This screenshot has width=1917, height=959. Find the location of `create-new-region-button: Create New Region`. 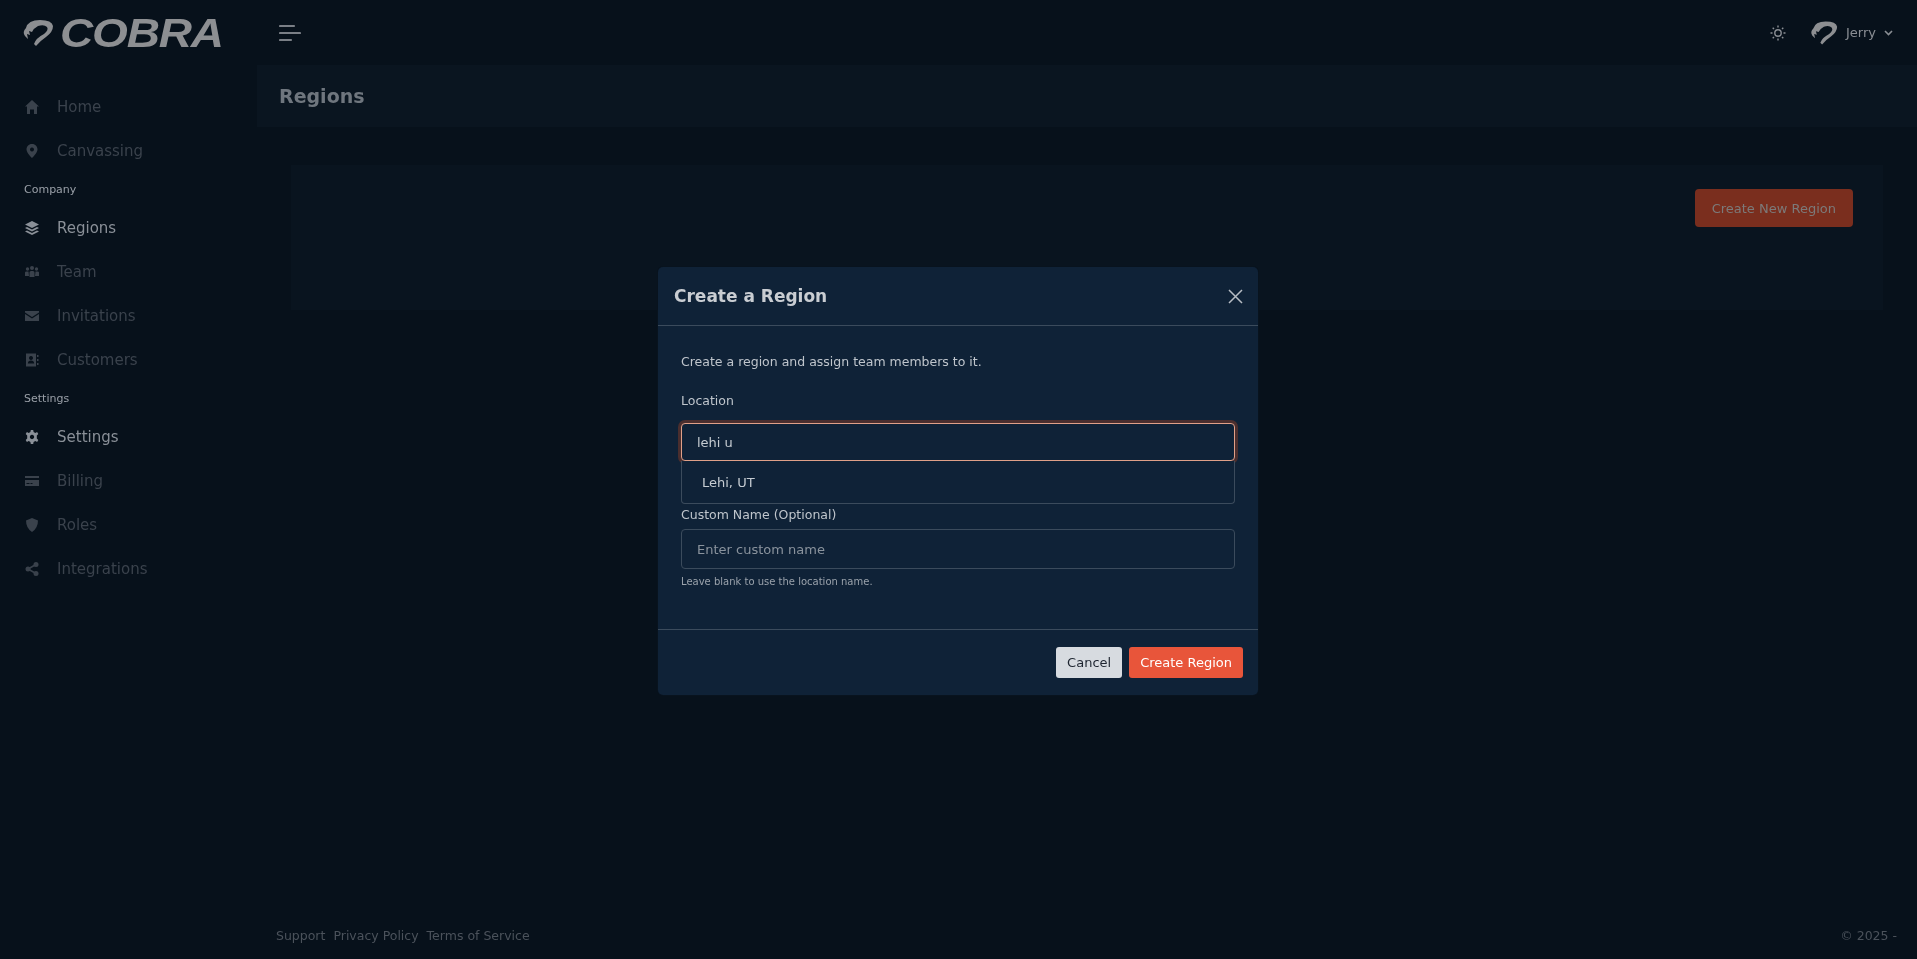

create-new-region-button: Create New Region is located at coordinates (1773, 208).